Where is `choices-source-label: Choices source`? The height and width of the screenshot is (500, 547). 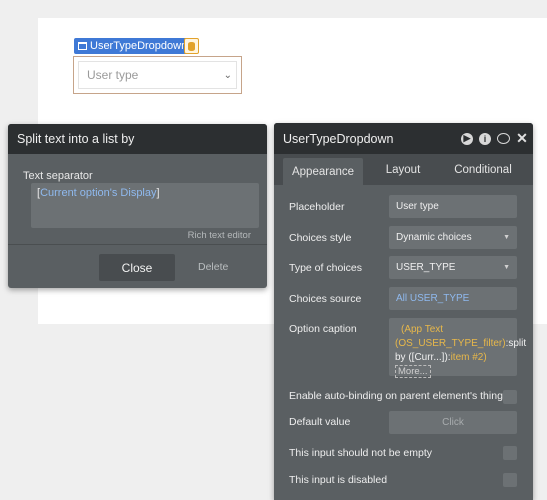
choices-source-label: Choices source is located at coordinates (325, 299).